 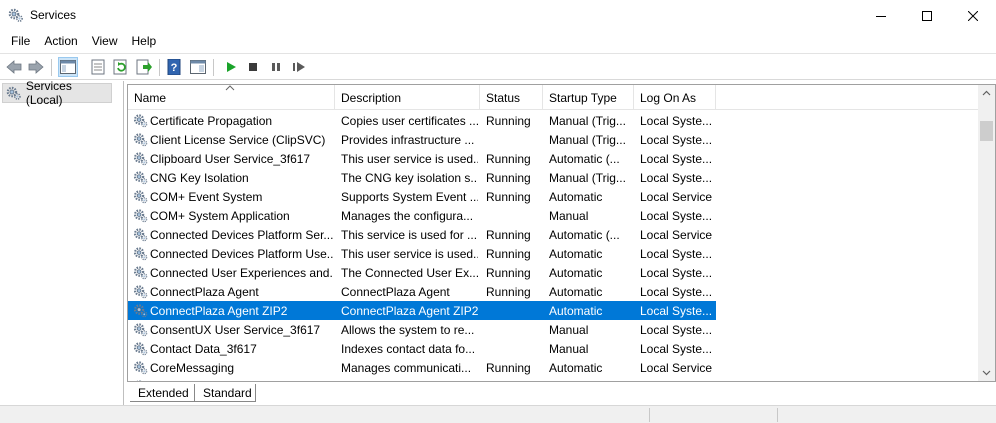 I want to click on start-service-button, so click(x=231, y=67).